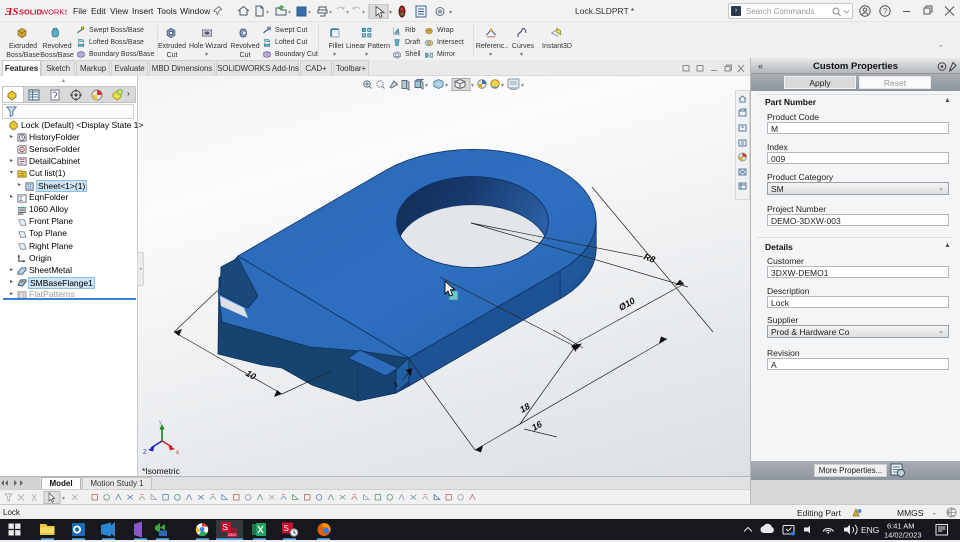 This screenshot has width=960, height=542. I want to click on svg-text: ƎS, so click(11, 12).